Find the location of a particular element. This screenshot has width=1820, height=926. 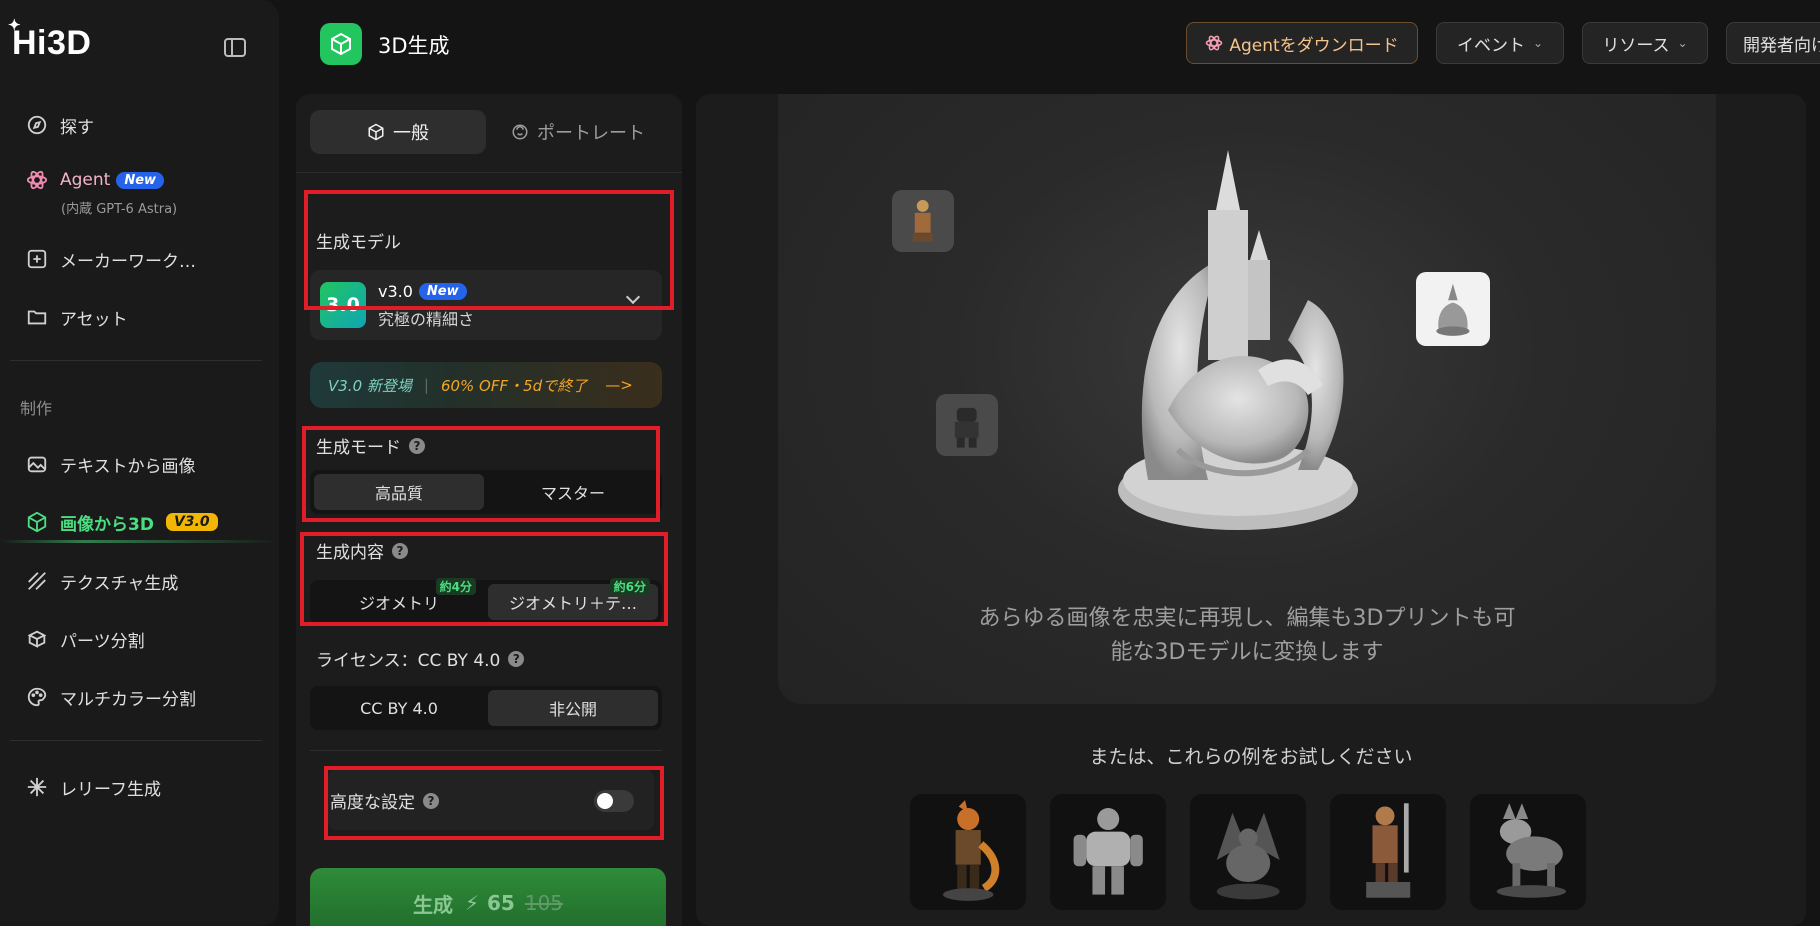

description-line: あらゆる画像を忠実に再現し、編集も3Dプリントも可 is located at coordinates (1247, 618).